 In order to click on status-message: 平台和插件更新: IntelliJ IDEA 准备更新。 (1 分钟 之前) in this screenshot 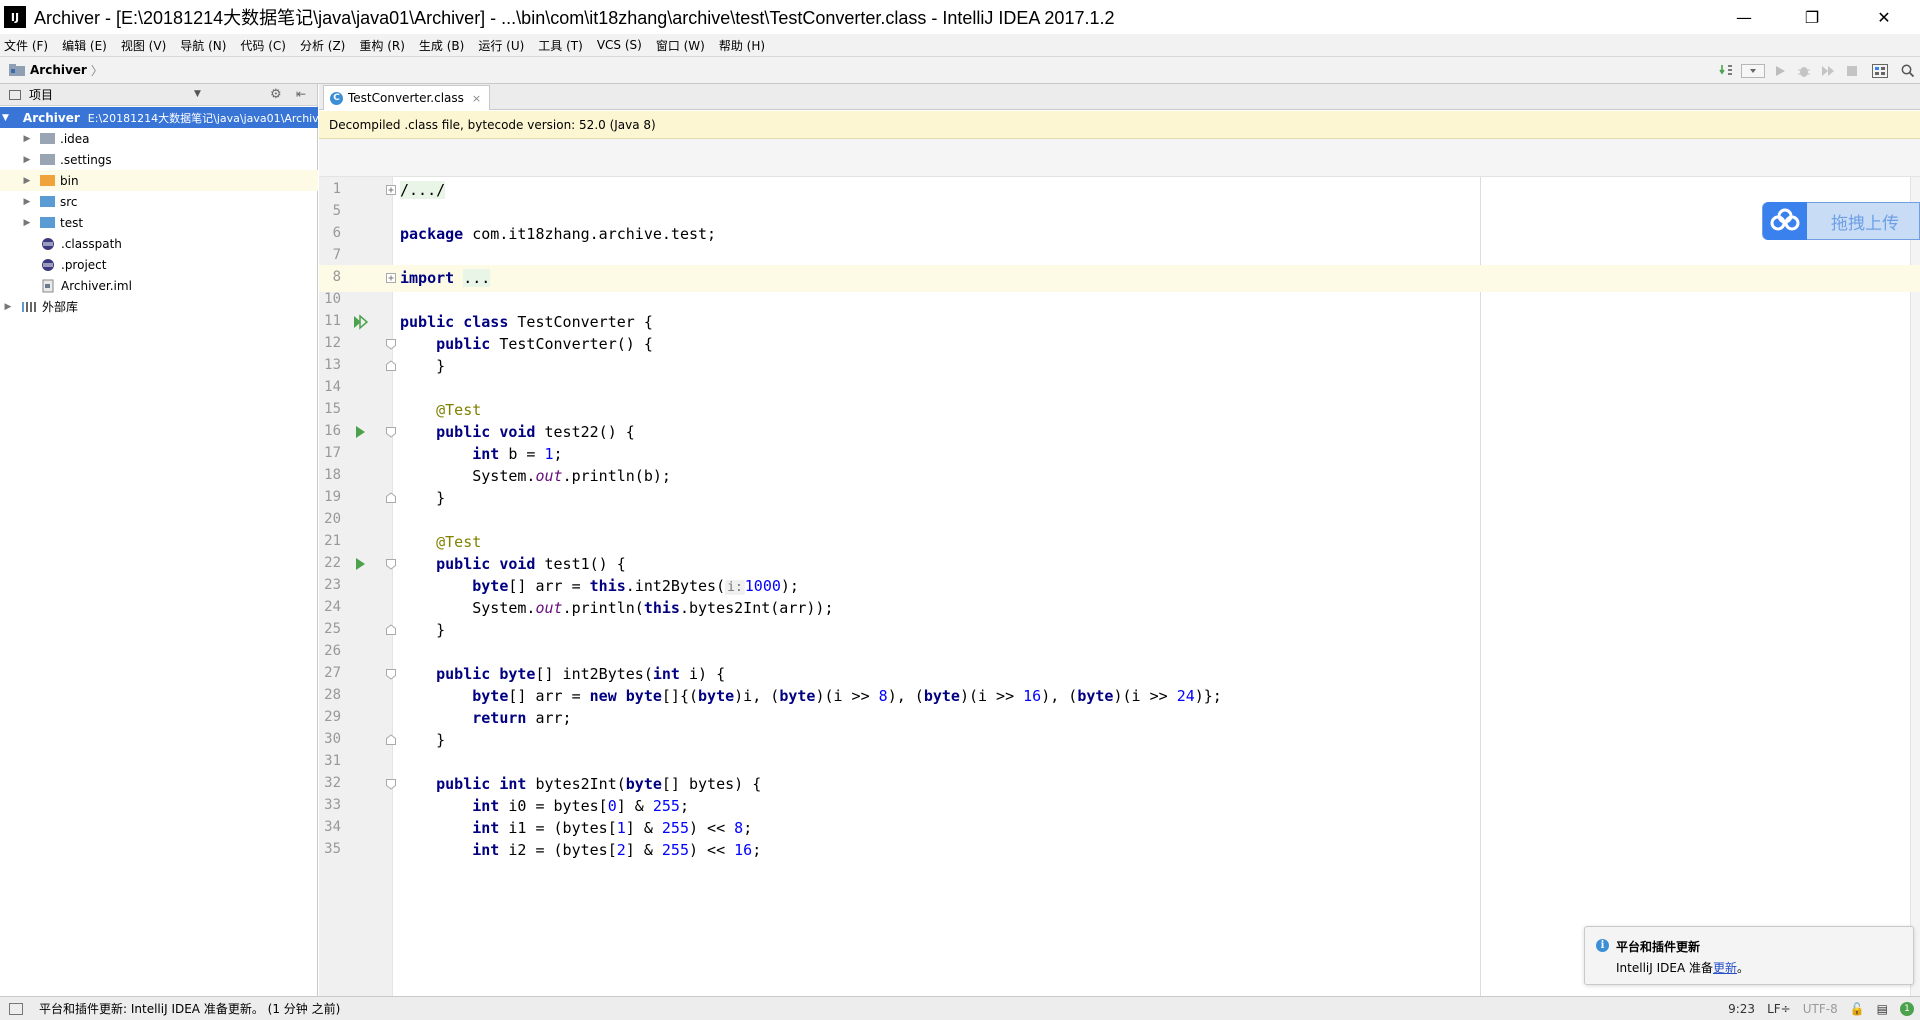, I will do `click(189, 1008)`.